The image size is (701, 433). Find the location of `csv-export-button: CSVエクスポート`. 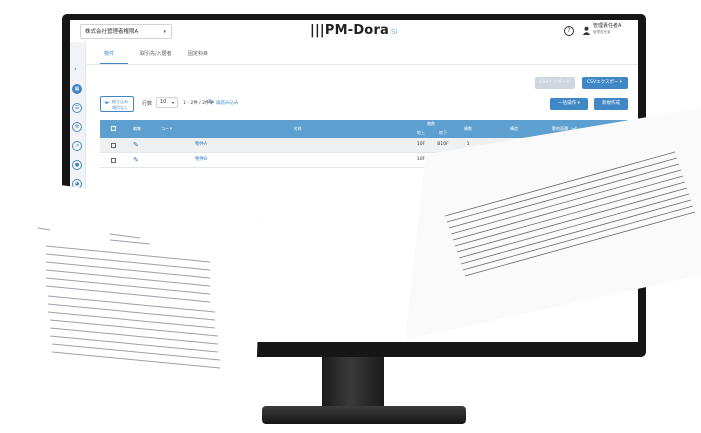

csv-export-button: CSVエクスポート is located at coordinates (605, 83).